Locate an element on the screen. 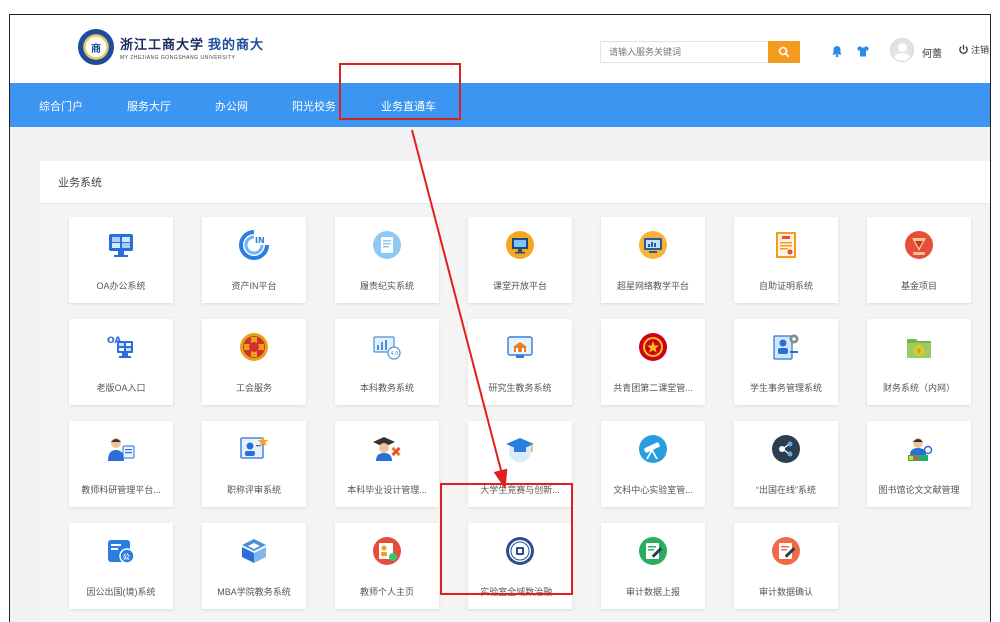 This screenshot has width=1000, height=622. search-bar is located at coordinates (700, 52).